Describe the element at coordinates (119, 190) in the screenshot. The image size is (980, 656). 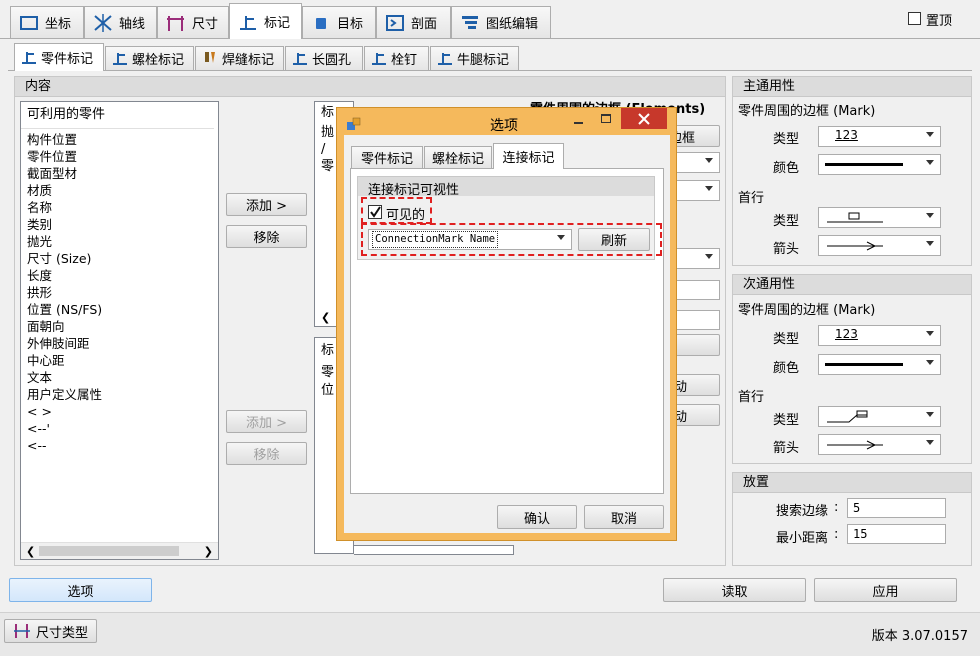
I see `list-item: 材质` at that location.